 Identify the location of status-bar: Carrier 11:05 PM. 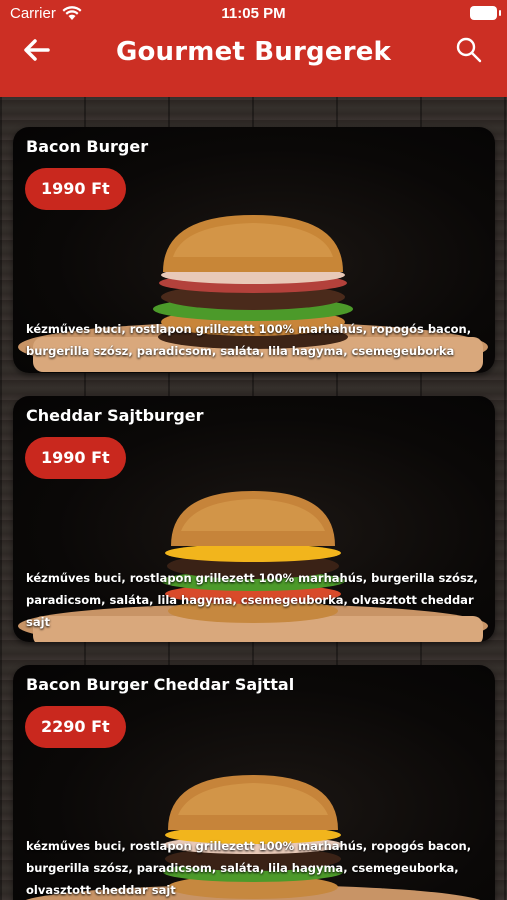
(253, 14).